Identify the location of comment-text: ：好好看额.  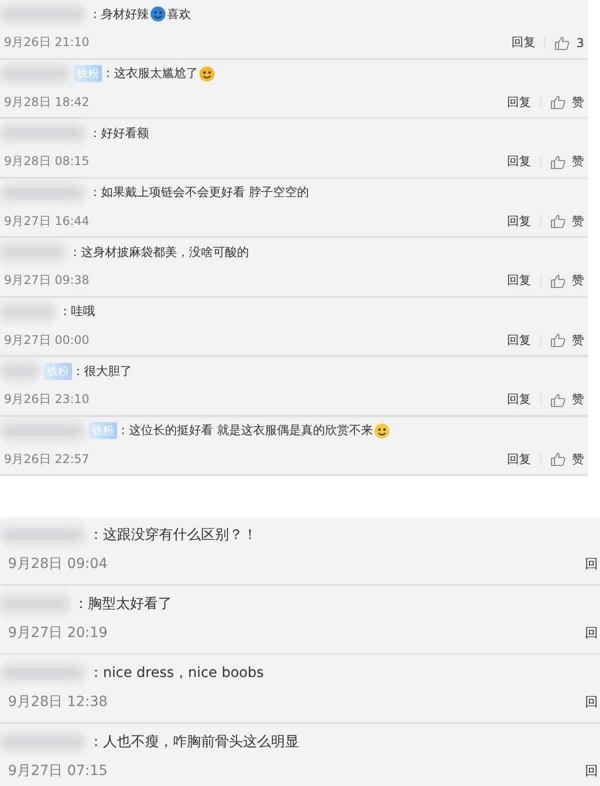
(119, 133).